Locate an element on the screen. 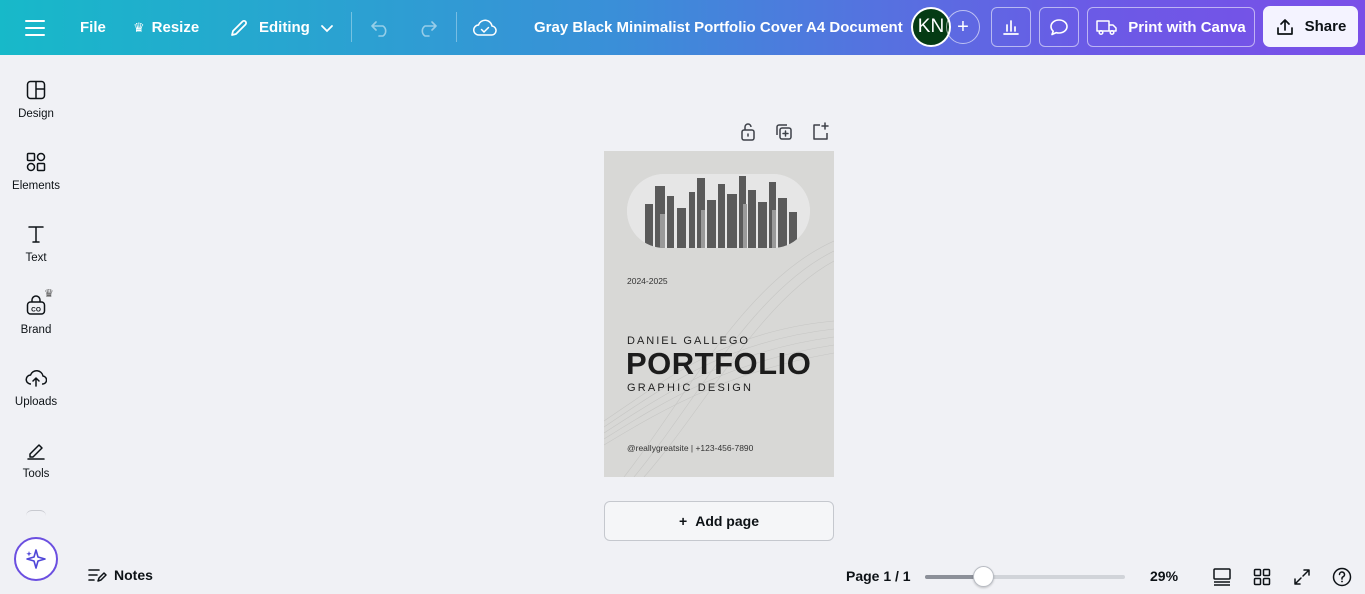 Image resolution: width=1365 pixels, height=594 pixels. zoom-slider-handle is located at coordinates (983, 576).